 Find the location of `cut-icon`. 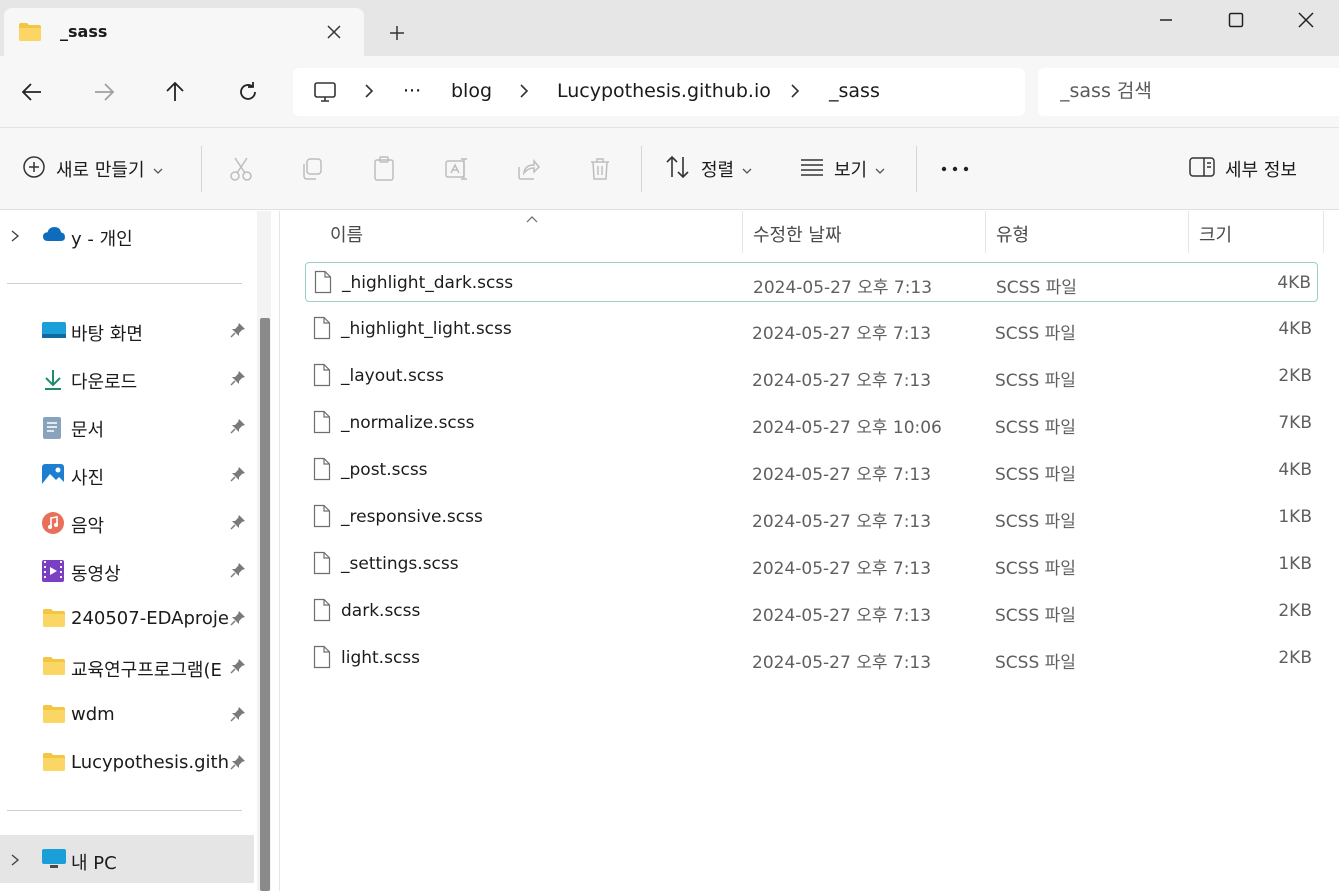

cut-icon is located at coordinates (241, 169).